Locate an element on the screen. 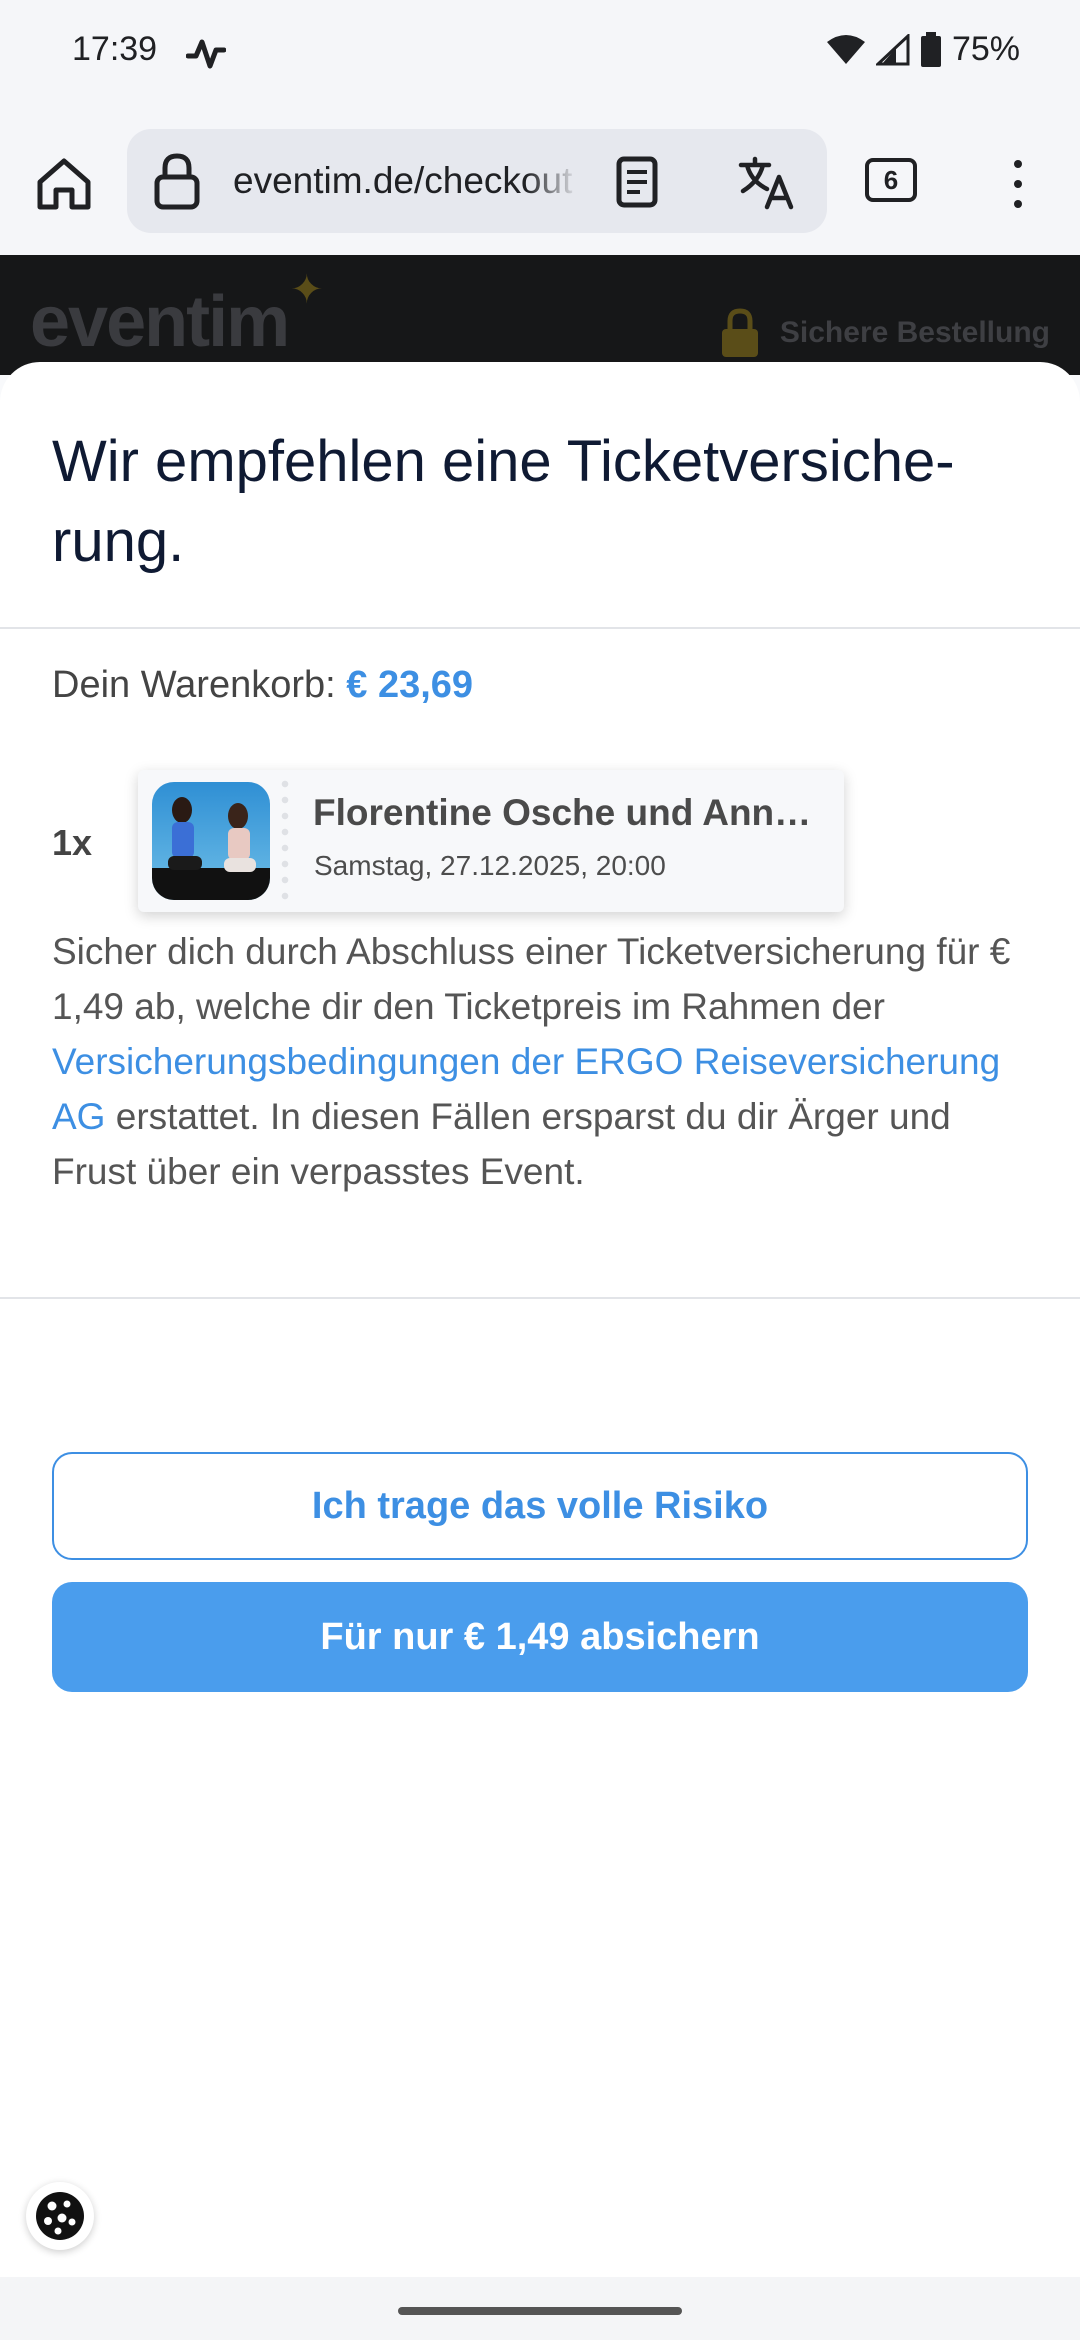  status-indicators: 75% is located at coordinates (923, 49).